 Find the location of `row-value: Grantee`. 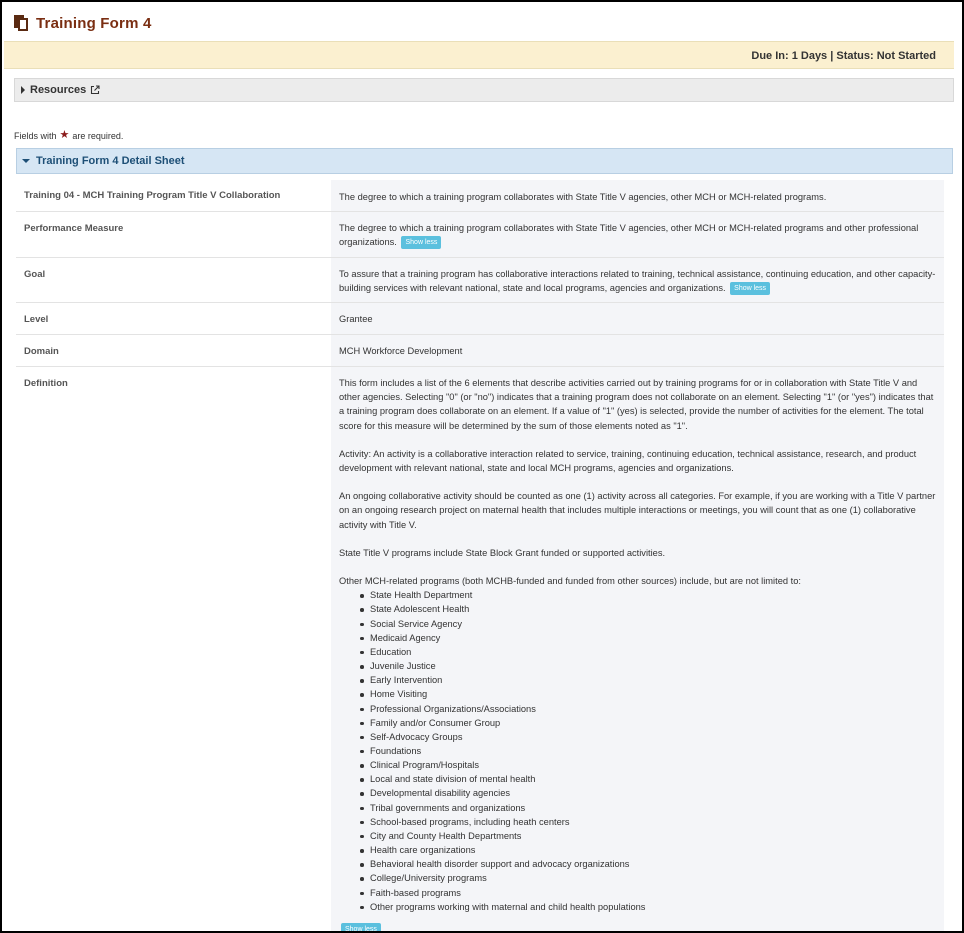

row-value: Grantee is located at coordinates (637, 319).